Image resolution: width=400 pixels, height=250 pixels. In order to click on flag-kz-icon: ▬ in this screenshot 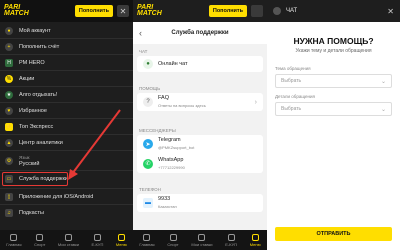, I will do `click(148, 203)`.